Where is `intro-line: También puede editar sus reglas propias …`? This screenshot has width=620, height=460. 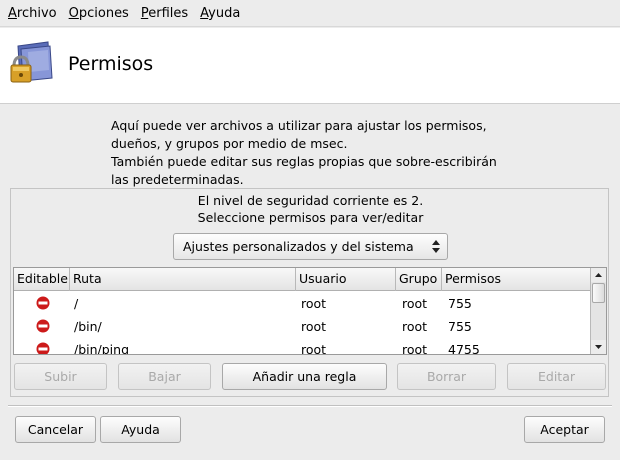 intro-line: También puede editar sus reglas propias … is located at coordinates (304, 161).